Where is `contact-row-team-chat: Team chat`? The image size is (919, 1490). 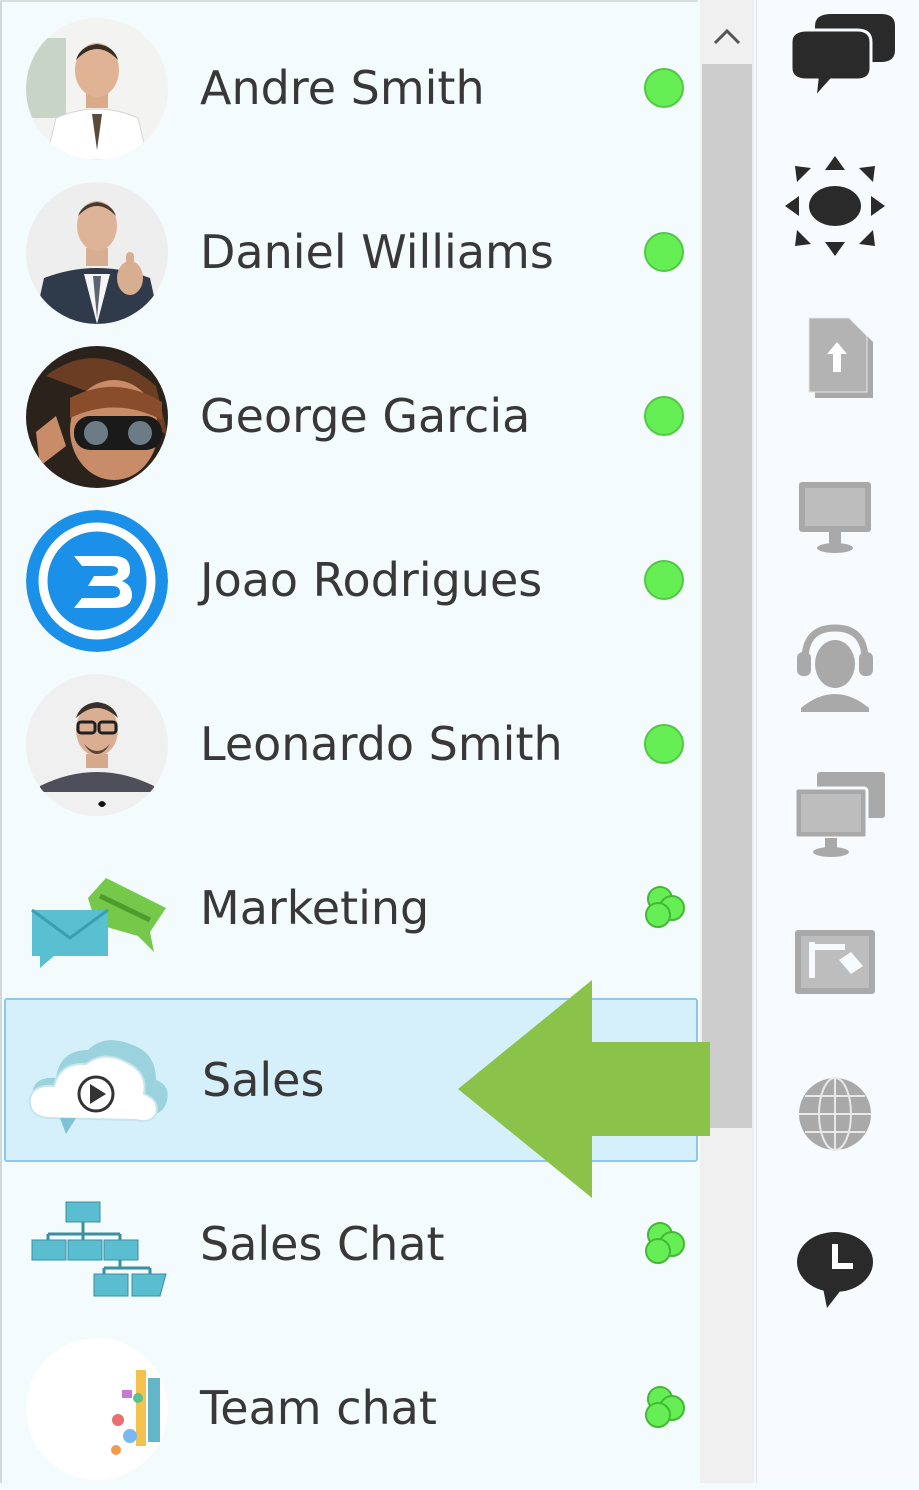 contact-row-team-chat: Team chat is located at coordinates (351, 1408).